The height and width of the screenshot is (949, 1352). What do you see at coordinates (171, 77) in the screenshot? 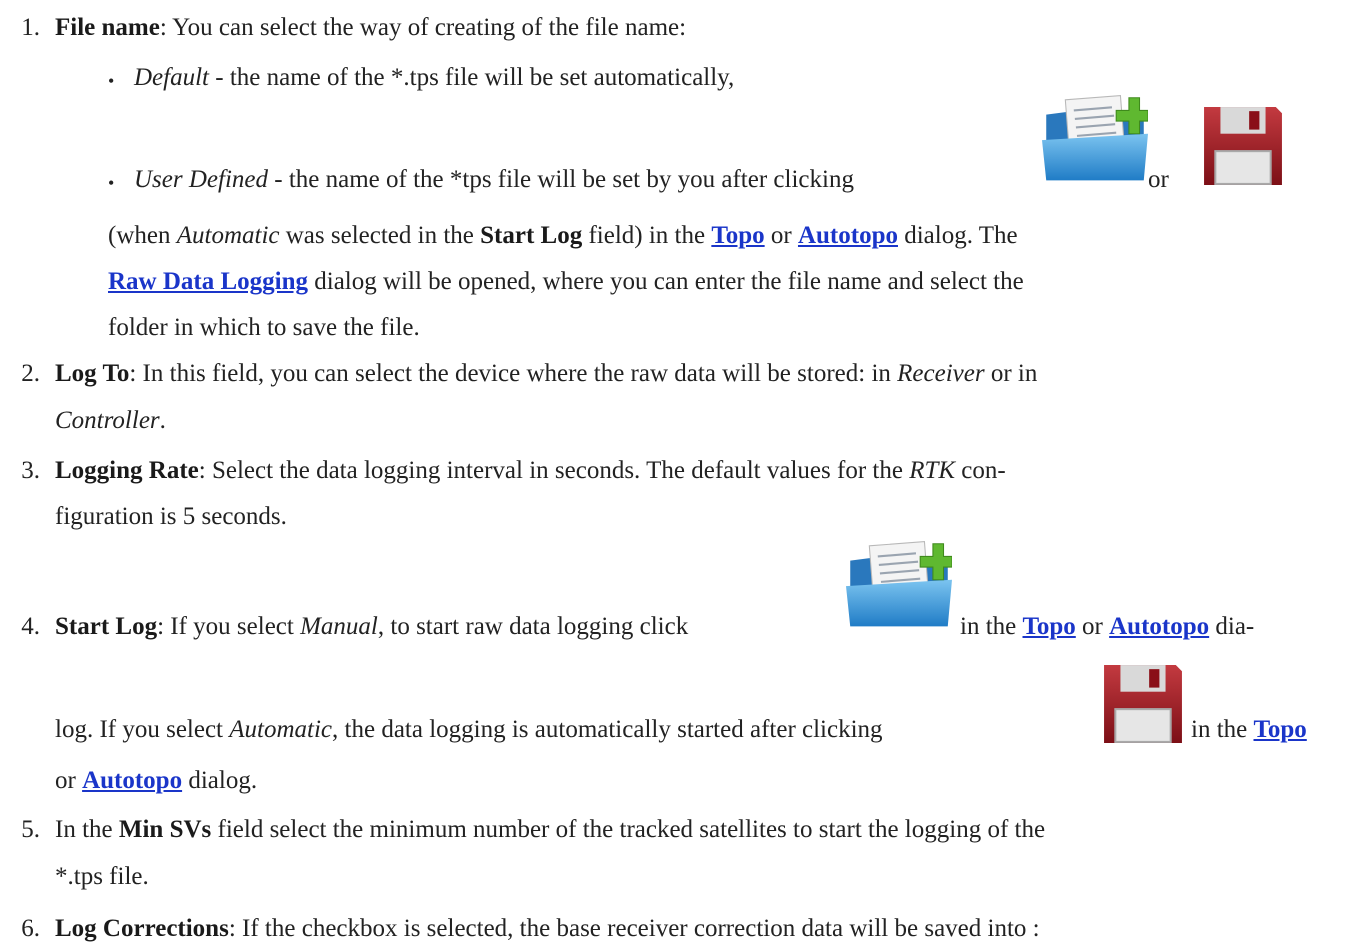
I see `term-default: Default` at bounding box center [171, 77].